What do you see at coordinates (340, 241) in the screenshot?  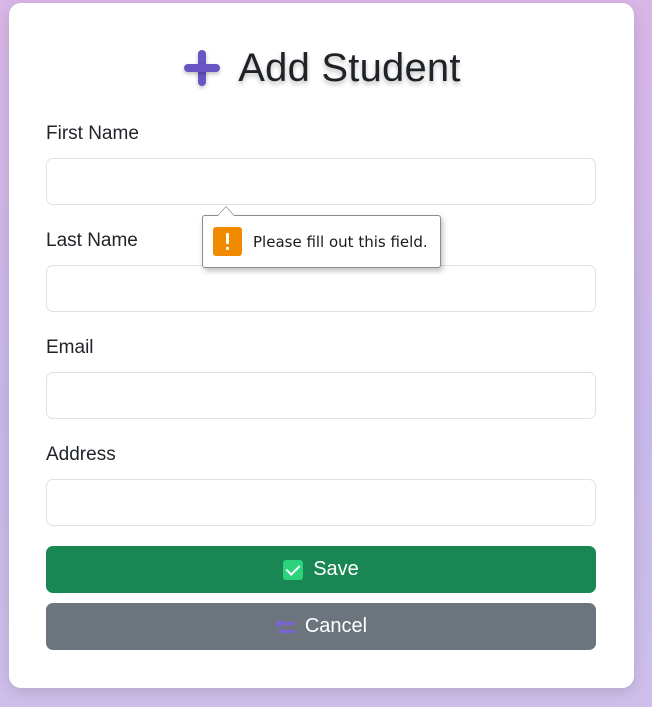 I see `validation-message: Please fill out this field.` at bounding box center [340, 241].